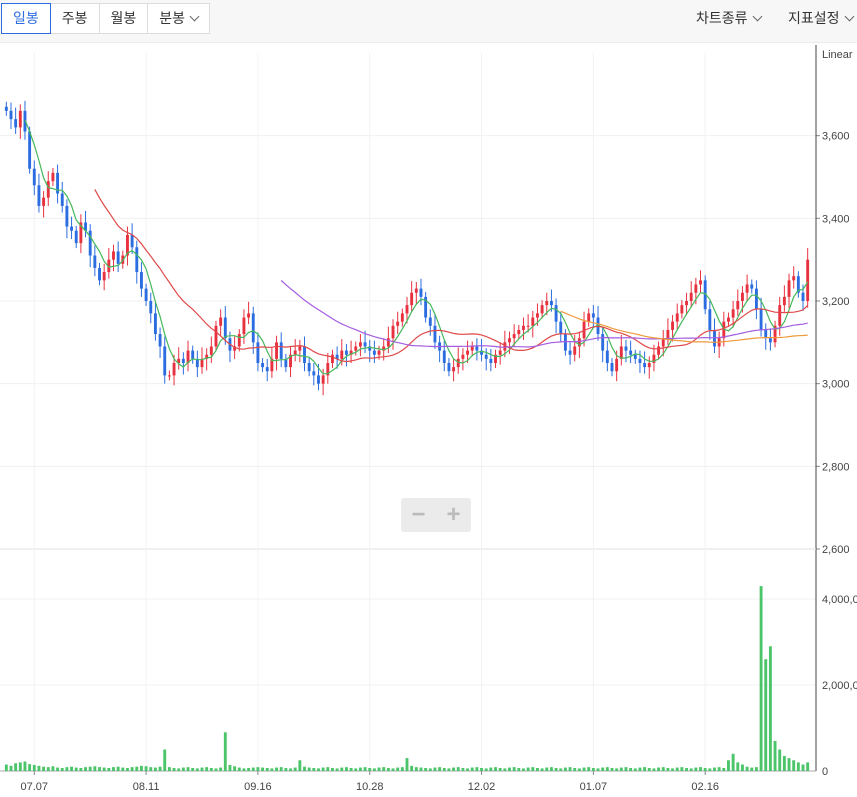 The width and height of the screenshot is (857, 797). I want to click on zoom-in-button: +, so click(453, 515).